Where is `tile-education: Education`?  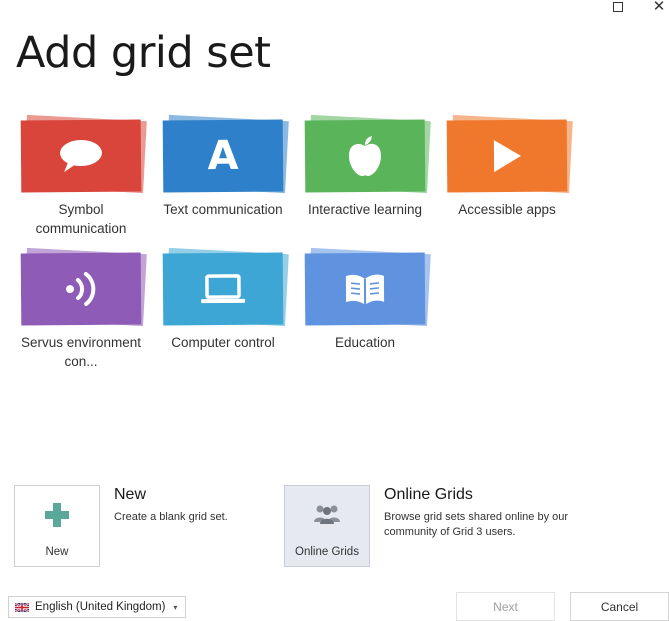 tile-education: Education is located at coordinates (365, 299).